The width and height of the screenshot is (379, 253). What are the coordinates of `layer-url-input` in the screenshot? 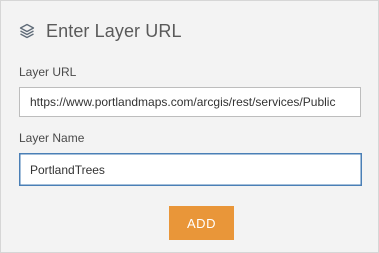 It's located at (190, 102).